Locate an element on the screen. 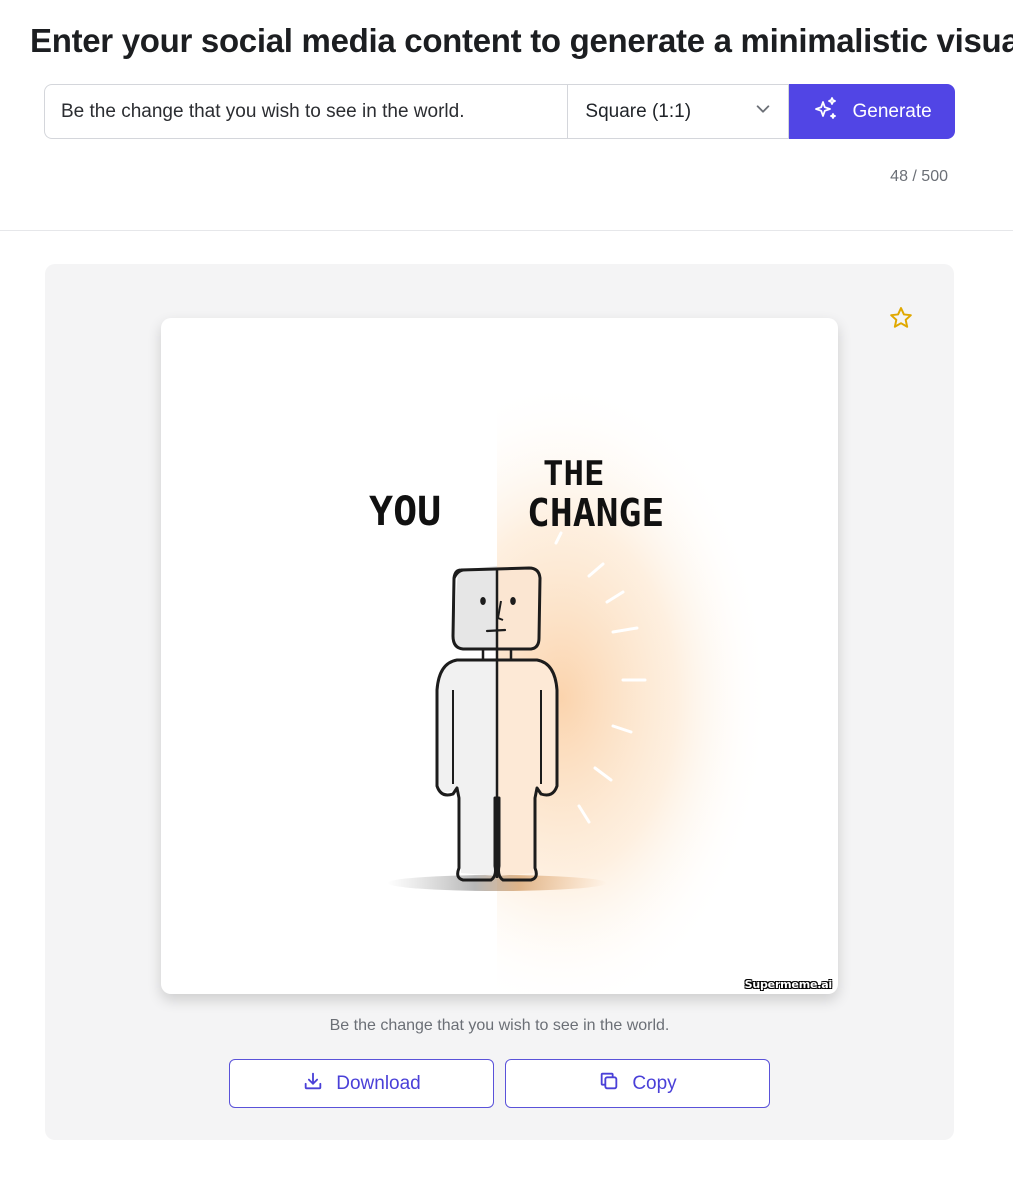 This screenshot has height=1200, width=1013. generate-button: Generate is located at coordinates (872, 111).